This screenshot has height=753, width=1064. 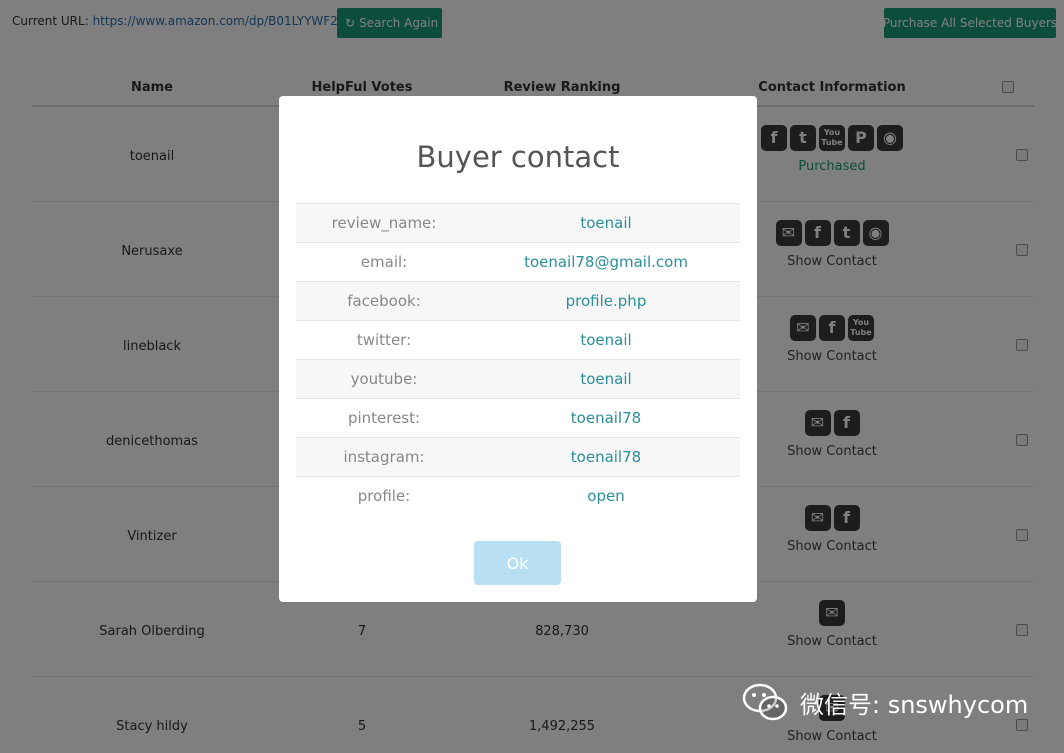 What do you see at coordinates (606, 379) in the screenshot?
I see `youtube-link: toenail` at bounding box center [606, 379].